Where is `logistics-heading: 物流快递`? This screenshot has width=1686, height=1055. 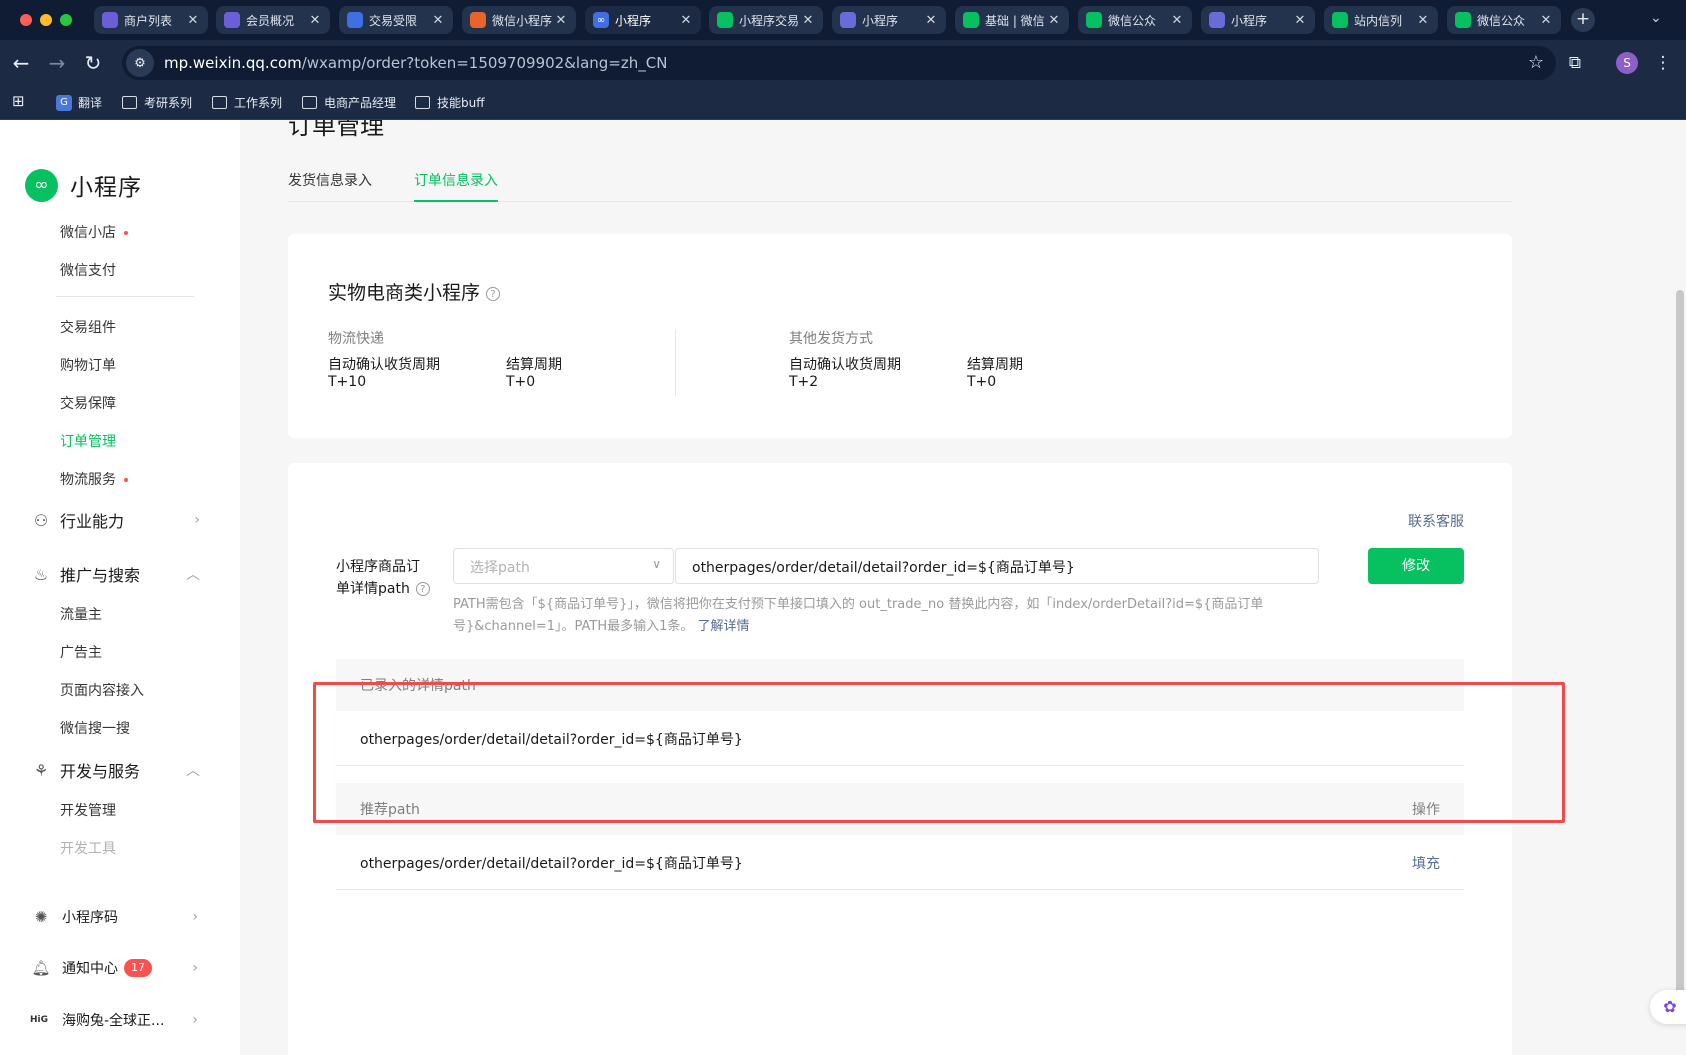
logistics-heading: 物流快递 is located at coordinates (356, 339).